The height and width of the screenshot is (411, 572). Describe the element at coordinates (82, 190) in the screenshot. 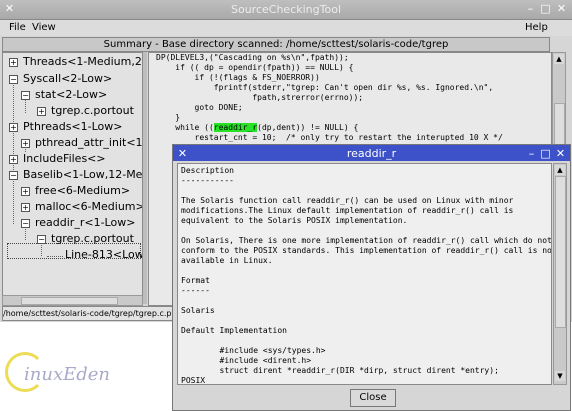

I see `tree-node: free<6-Medium>` at that location.